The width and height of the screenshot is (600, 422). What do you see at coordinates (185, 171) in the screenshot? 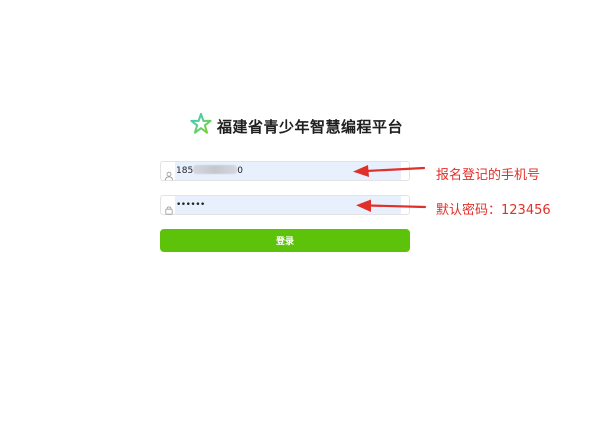
I see `phone-prefix: 185` at bounding box center [185, 171].